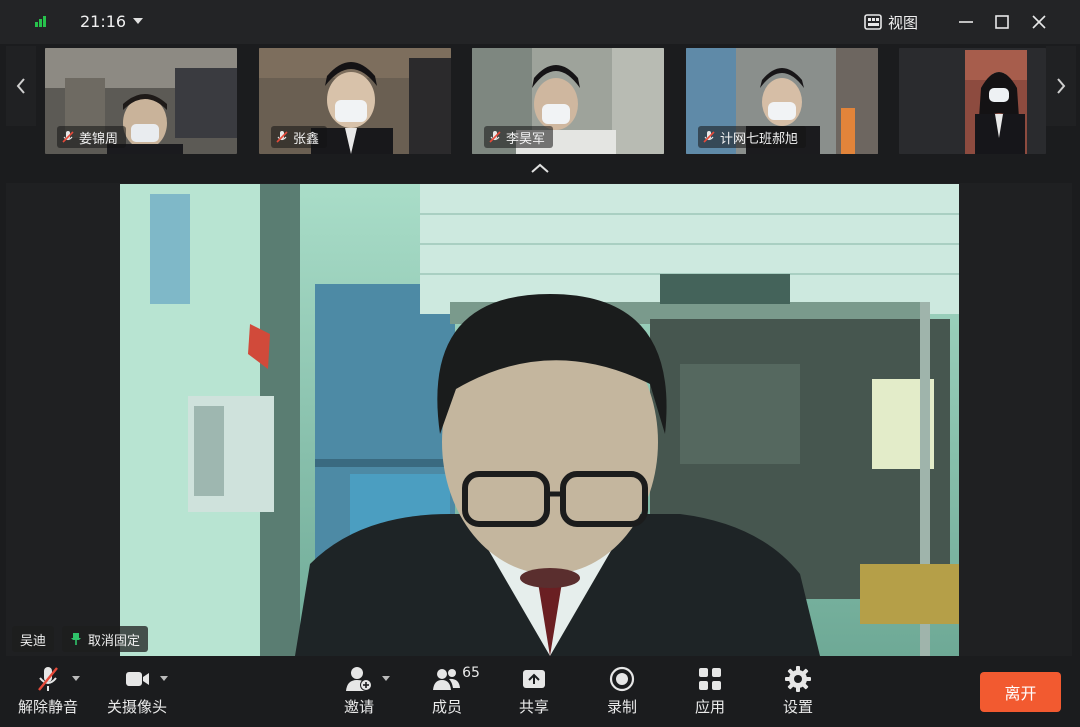  Describe the element at coordinates (76, 639) in the screenshot. I see `pin-icon` at that location.